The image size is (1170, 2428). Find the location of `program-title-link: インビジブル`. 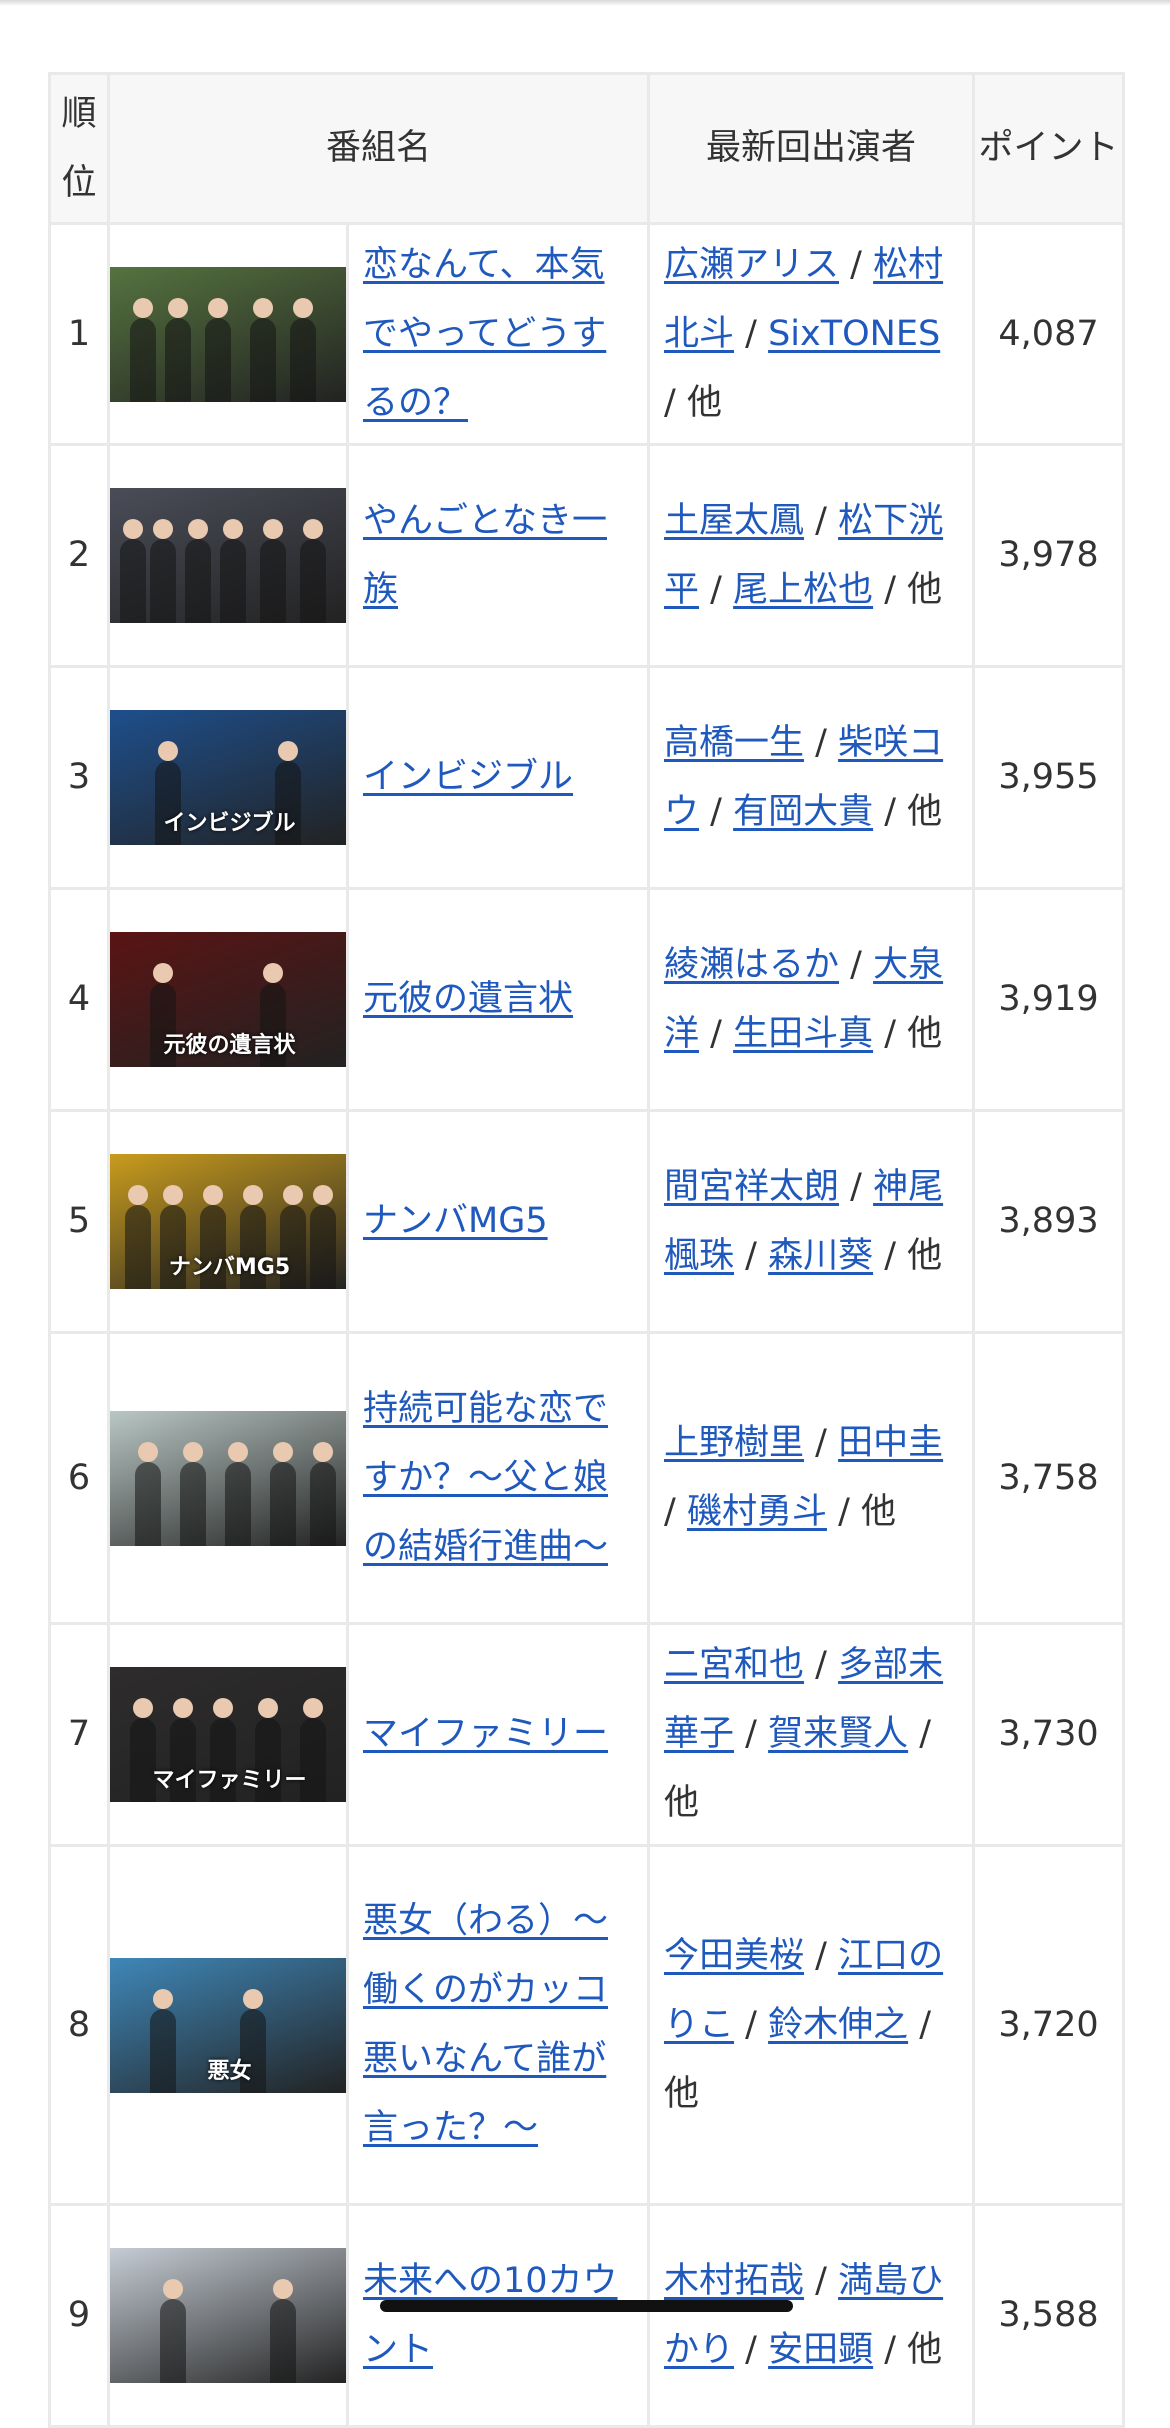

program-title-link: インビジブル is located at coordinates (468, 777).